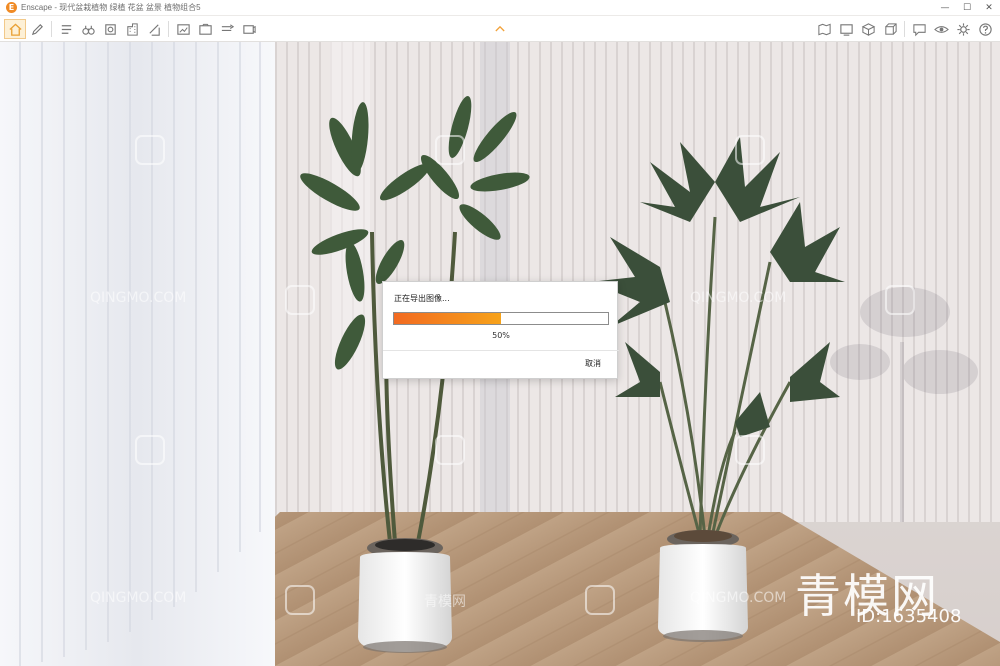  I want to click on map-button, so click(824, 29).